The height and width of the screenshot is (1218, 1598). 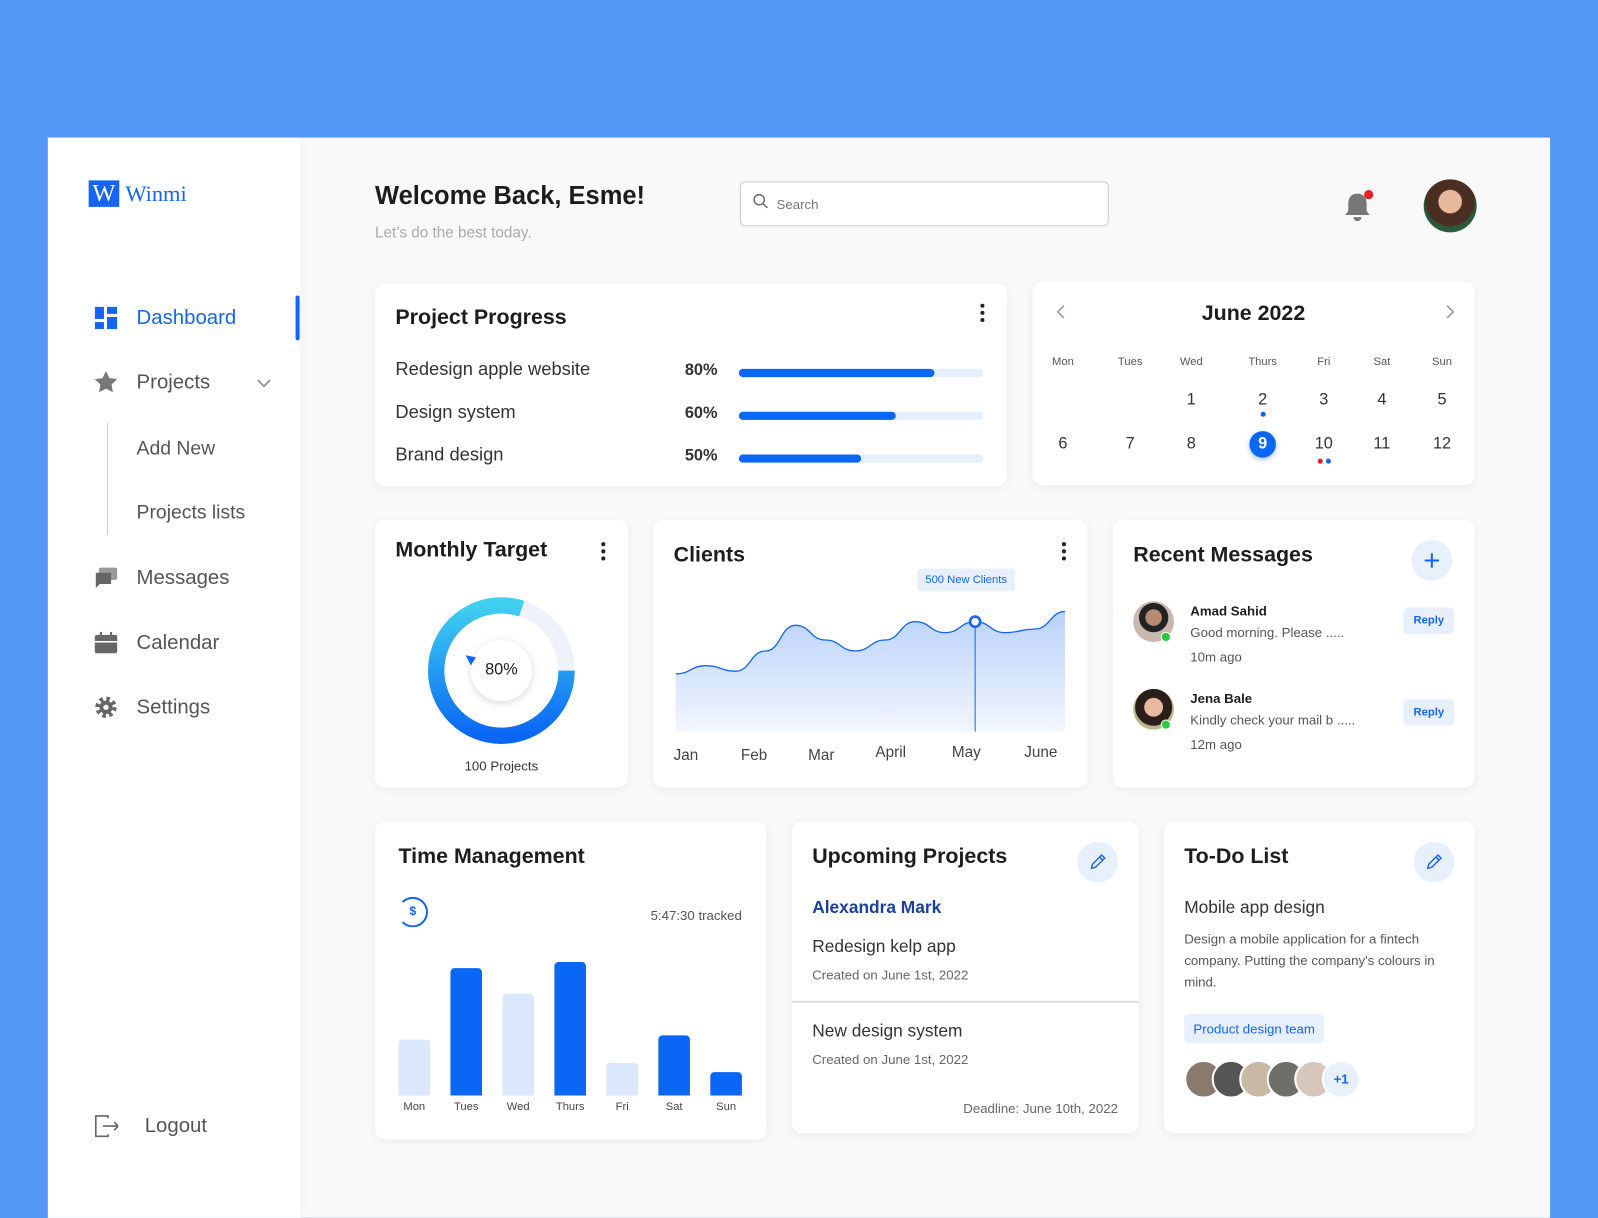 I want to click on calendar-day: 7, so click(x=1130, y=446).